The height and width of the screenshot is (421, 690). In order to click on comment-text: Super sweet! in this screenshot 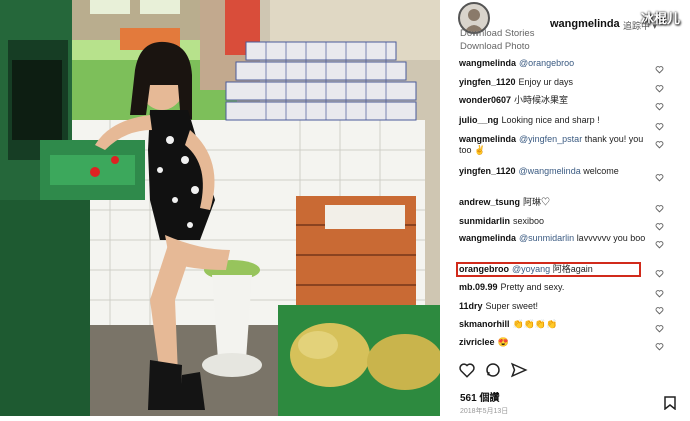, I will do `click(512, 306)`.